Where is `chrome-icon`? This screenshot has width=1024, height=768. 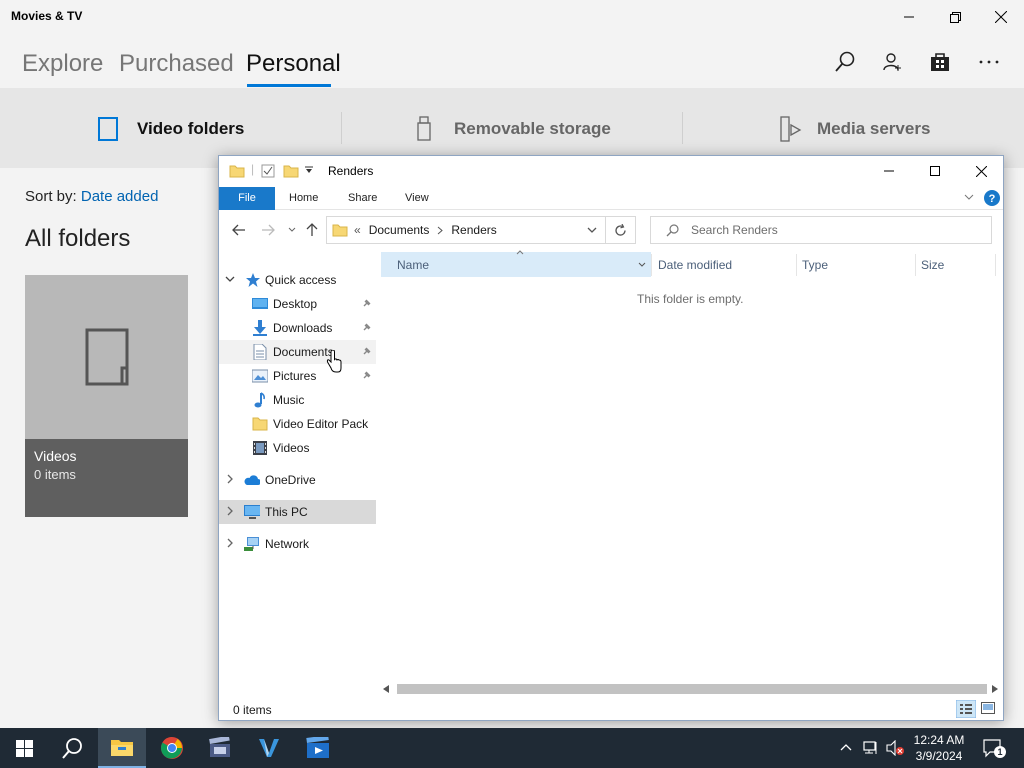 chrome-icon is located at coordinates (172, 748).